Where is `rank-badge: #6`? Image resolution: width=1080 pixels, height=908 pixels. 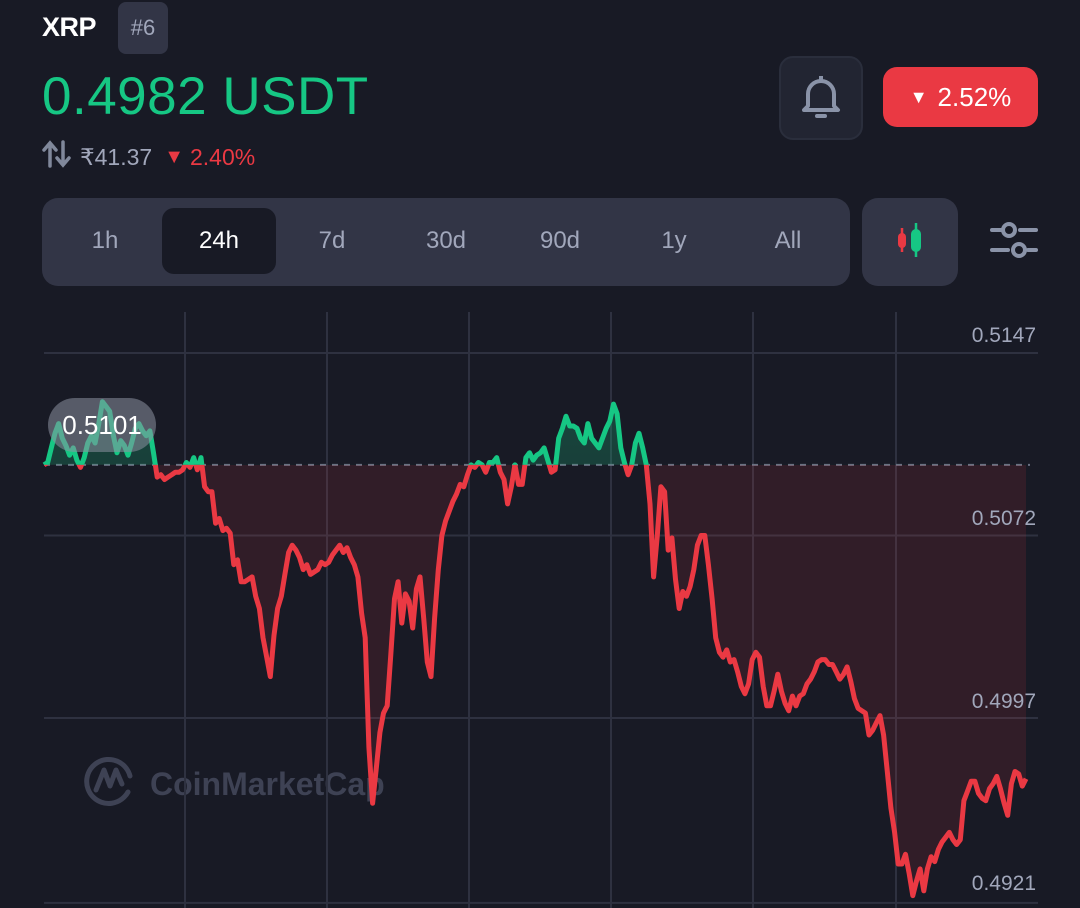
rank-badge: #6 is located at coordinates (143, 28).